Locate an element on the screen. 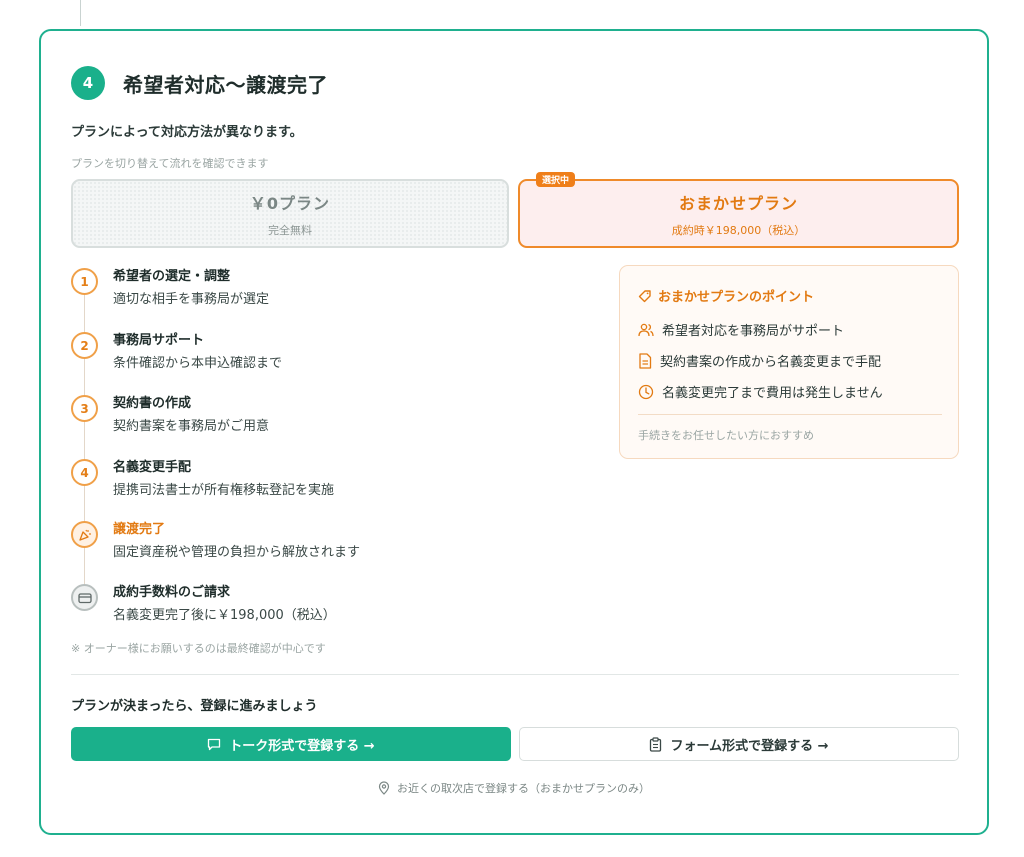 This screenshot has height=857, width=1024. point-item: 契約書案の作成から名義変更まで手配 is located at coordinates (759, 360).